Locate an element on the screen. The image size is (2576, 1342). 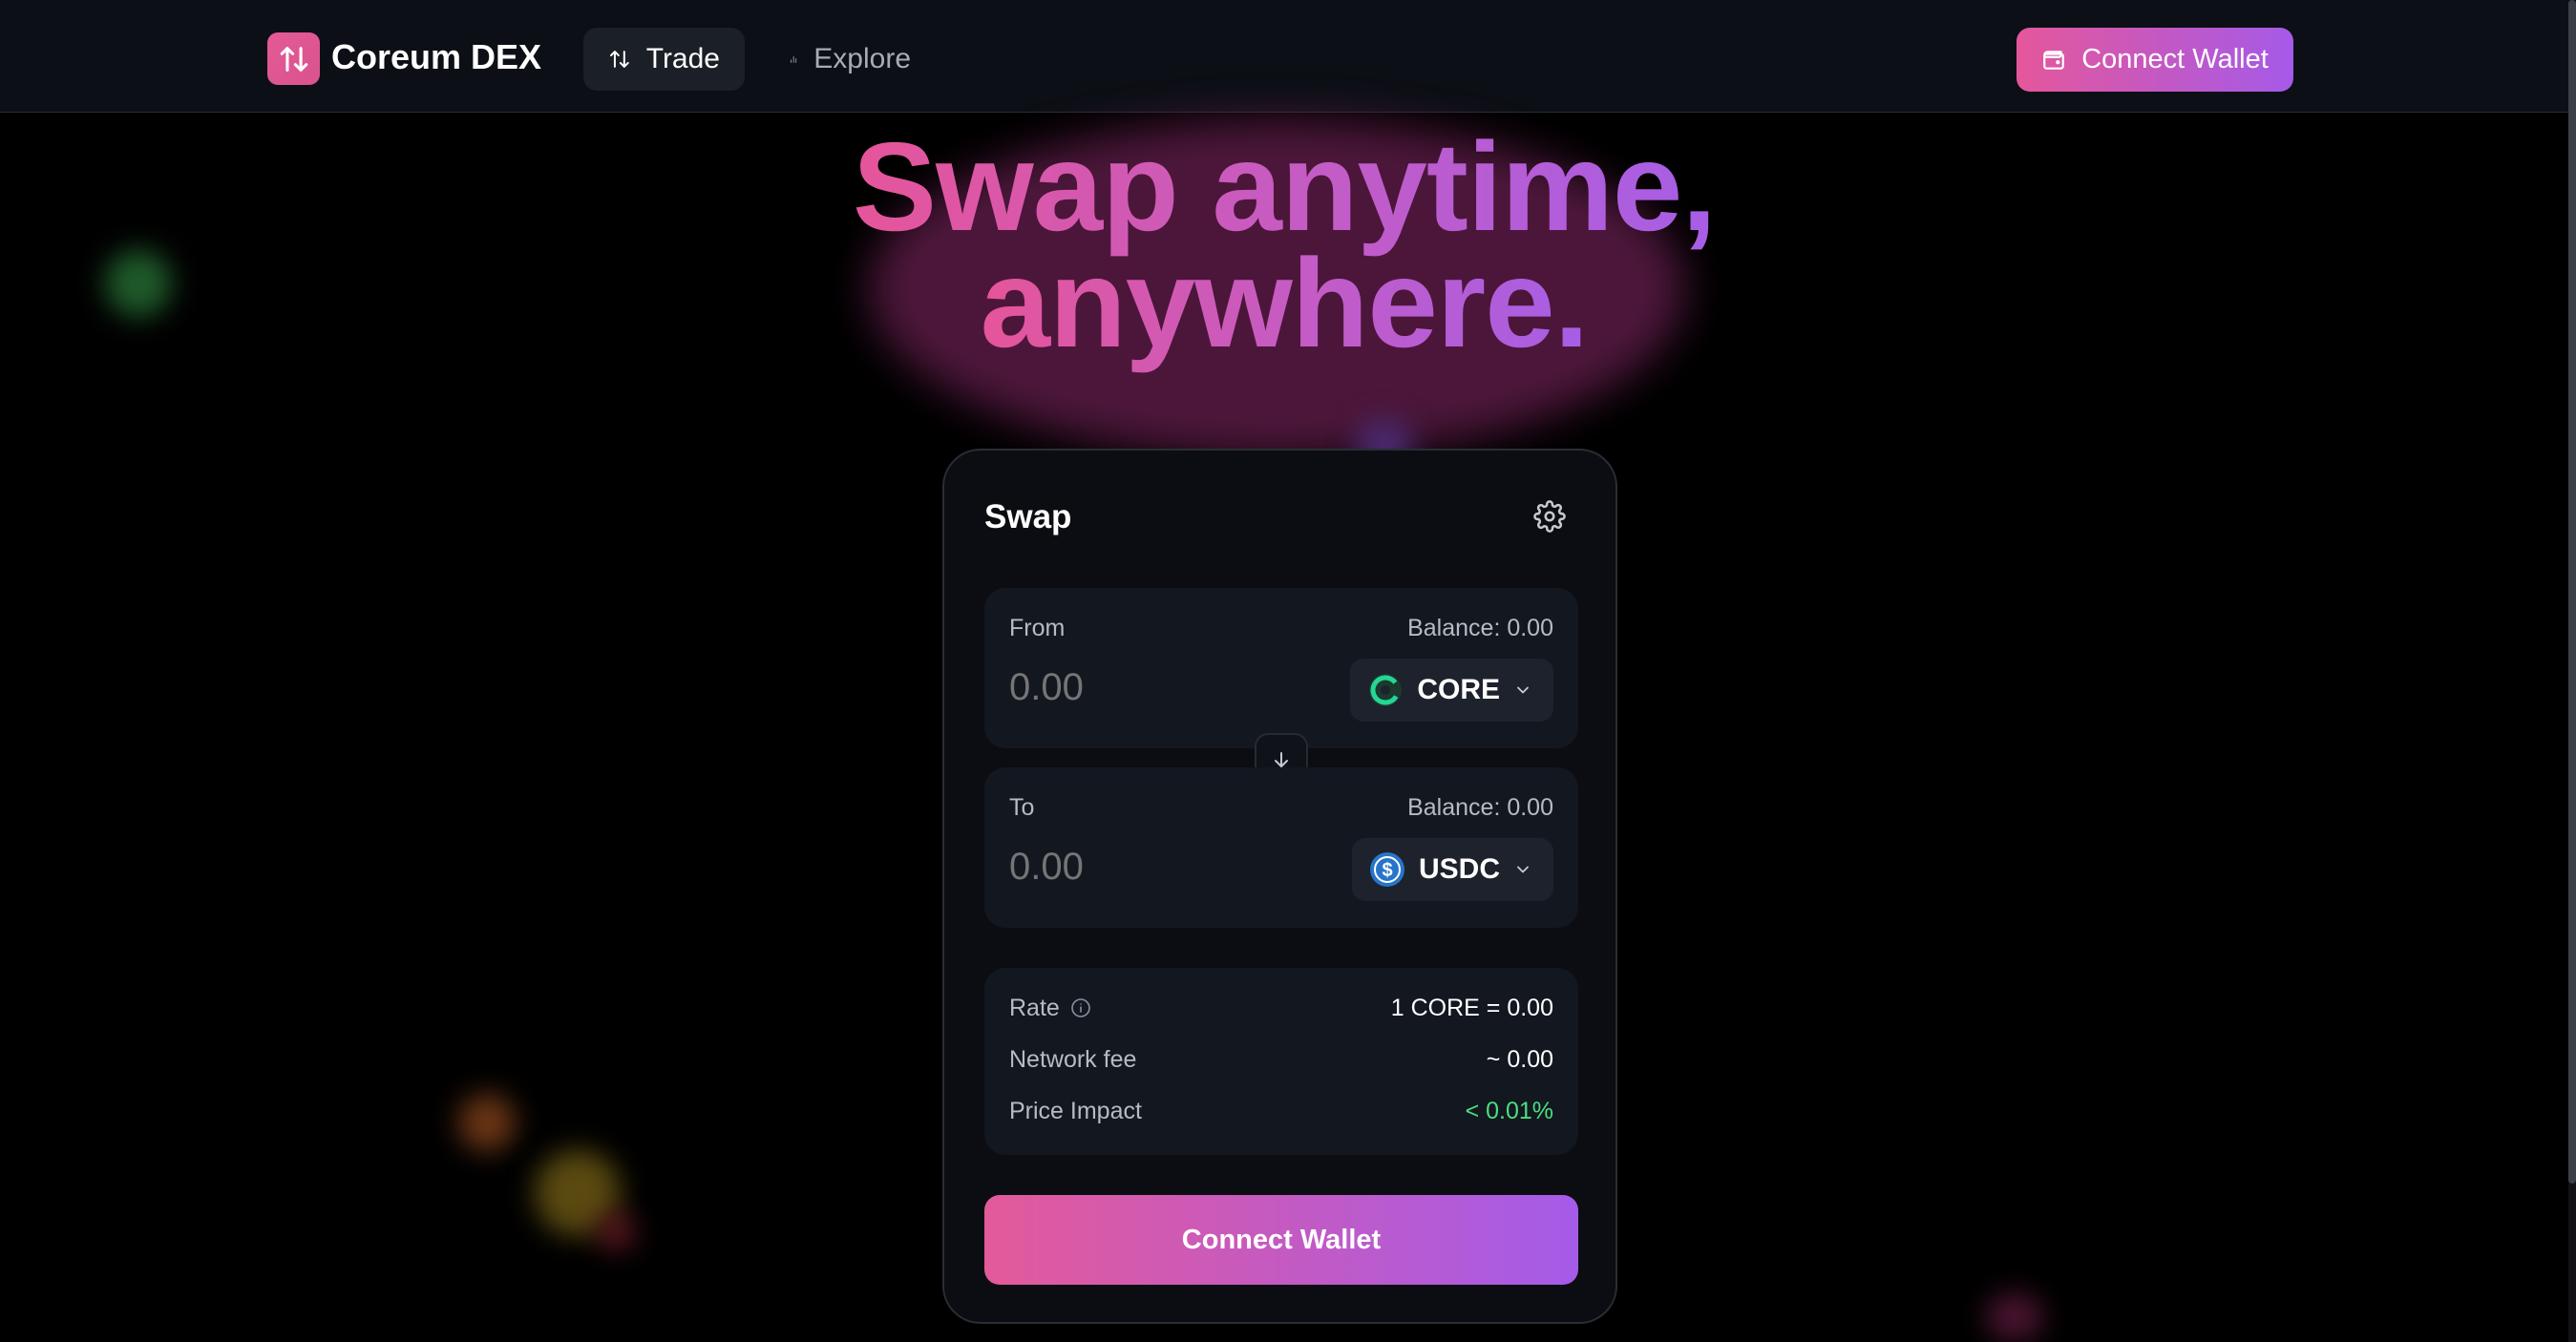
network-fee-row: Network fee ~ 0.00 is located at coordinates (1281, 1059).